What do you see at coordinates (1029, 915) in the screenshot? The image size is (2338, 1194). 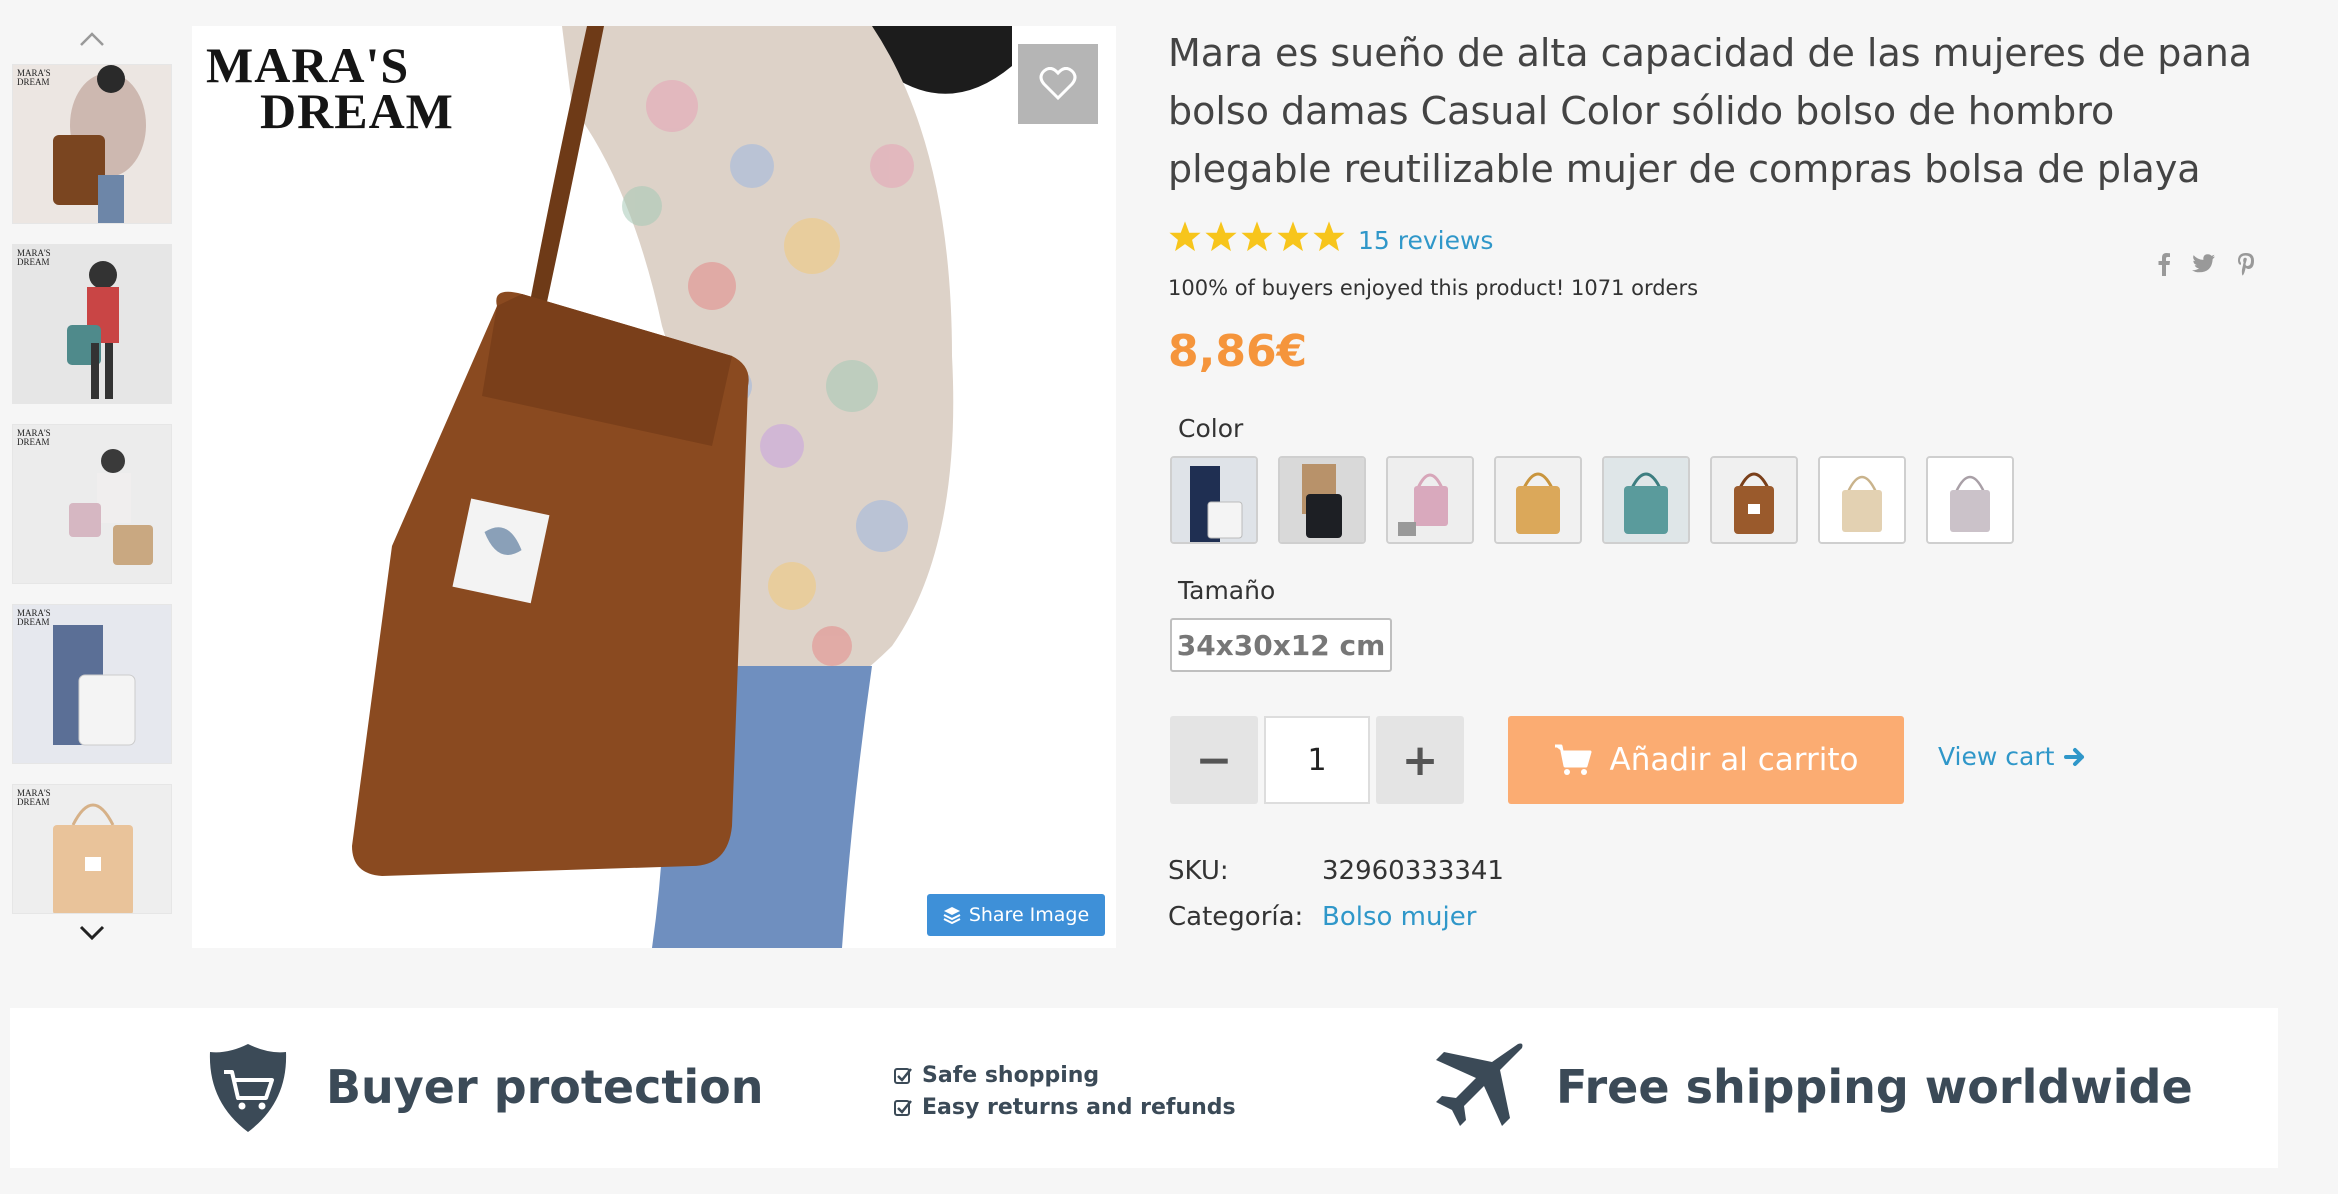 I see `share-image-label: Share Image` at bounding box center [1029, 915].